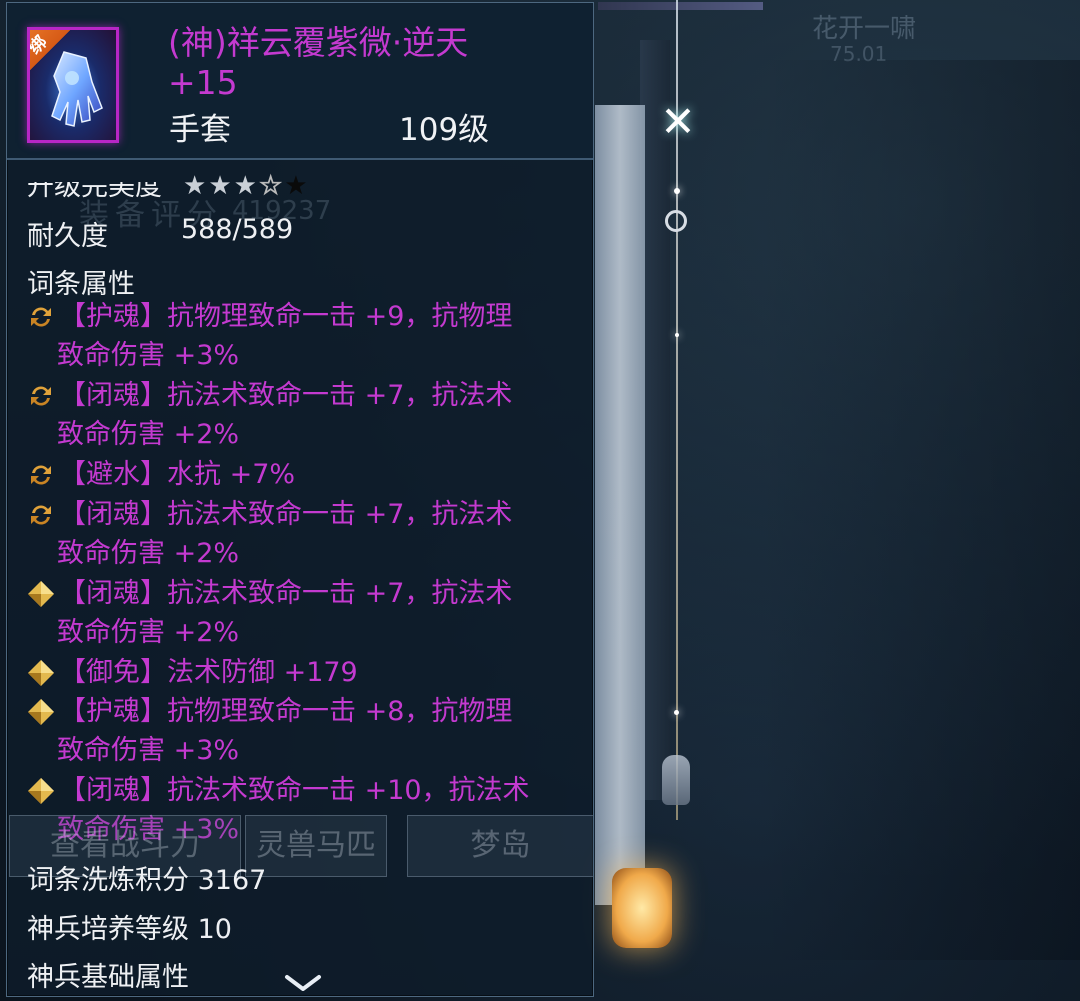 This screenshot has height=1001, width=1080. Describe the element at coordinates (39, 45) in the screenshot. I see `bind-badge-label: 绑` at that location.